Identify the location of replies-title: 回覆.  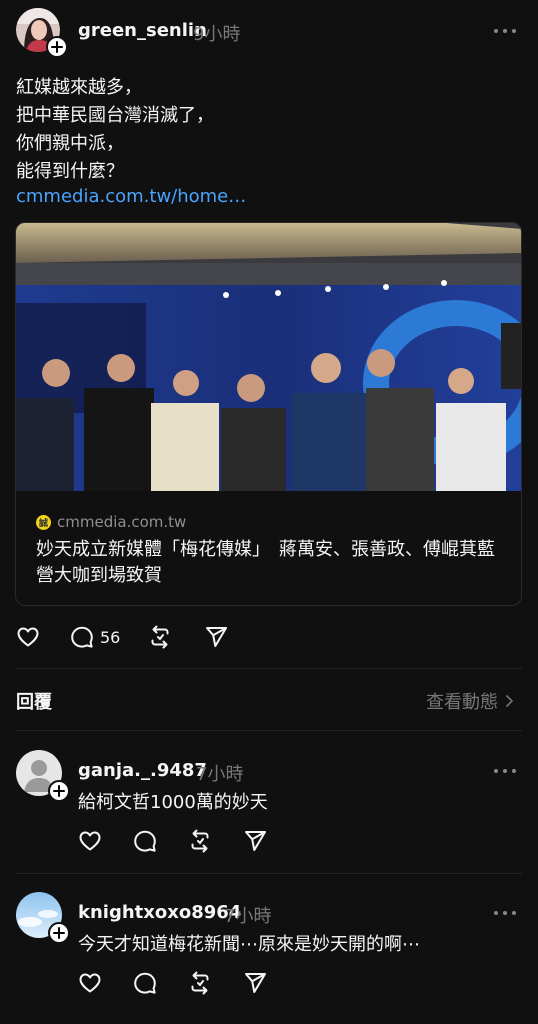
(34, 702).